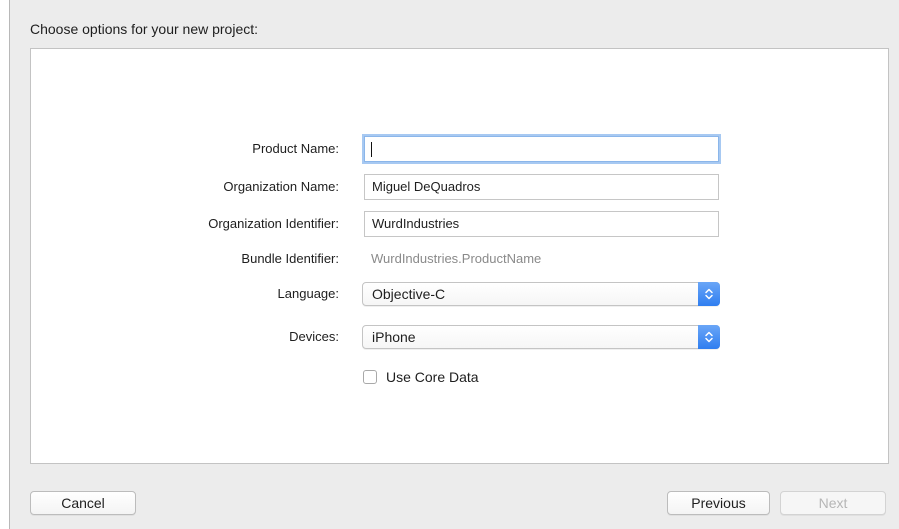 The width and height of the screenshot is (899, 529). What do you see at coordinates (541, 294) in the screenshot?
I see `language-popup: Objective-C` at bounding box center [541, 294].